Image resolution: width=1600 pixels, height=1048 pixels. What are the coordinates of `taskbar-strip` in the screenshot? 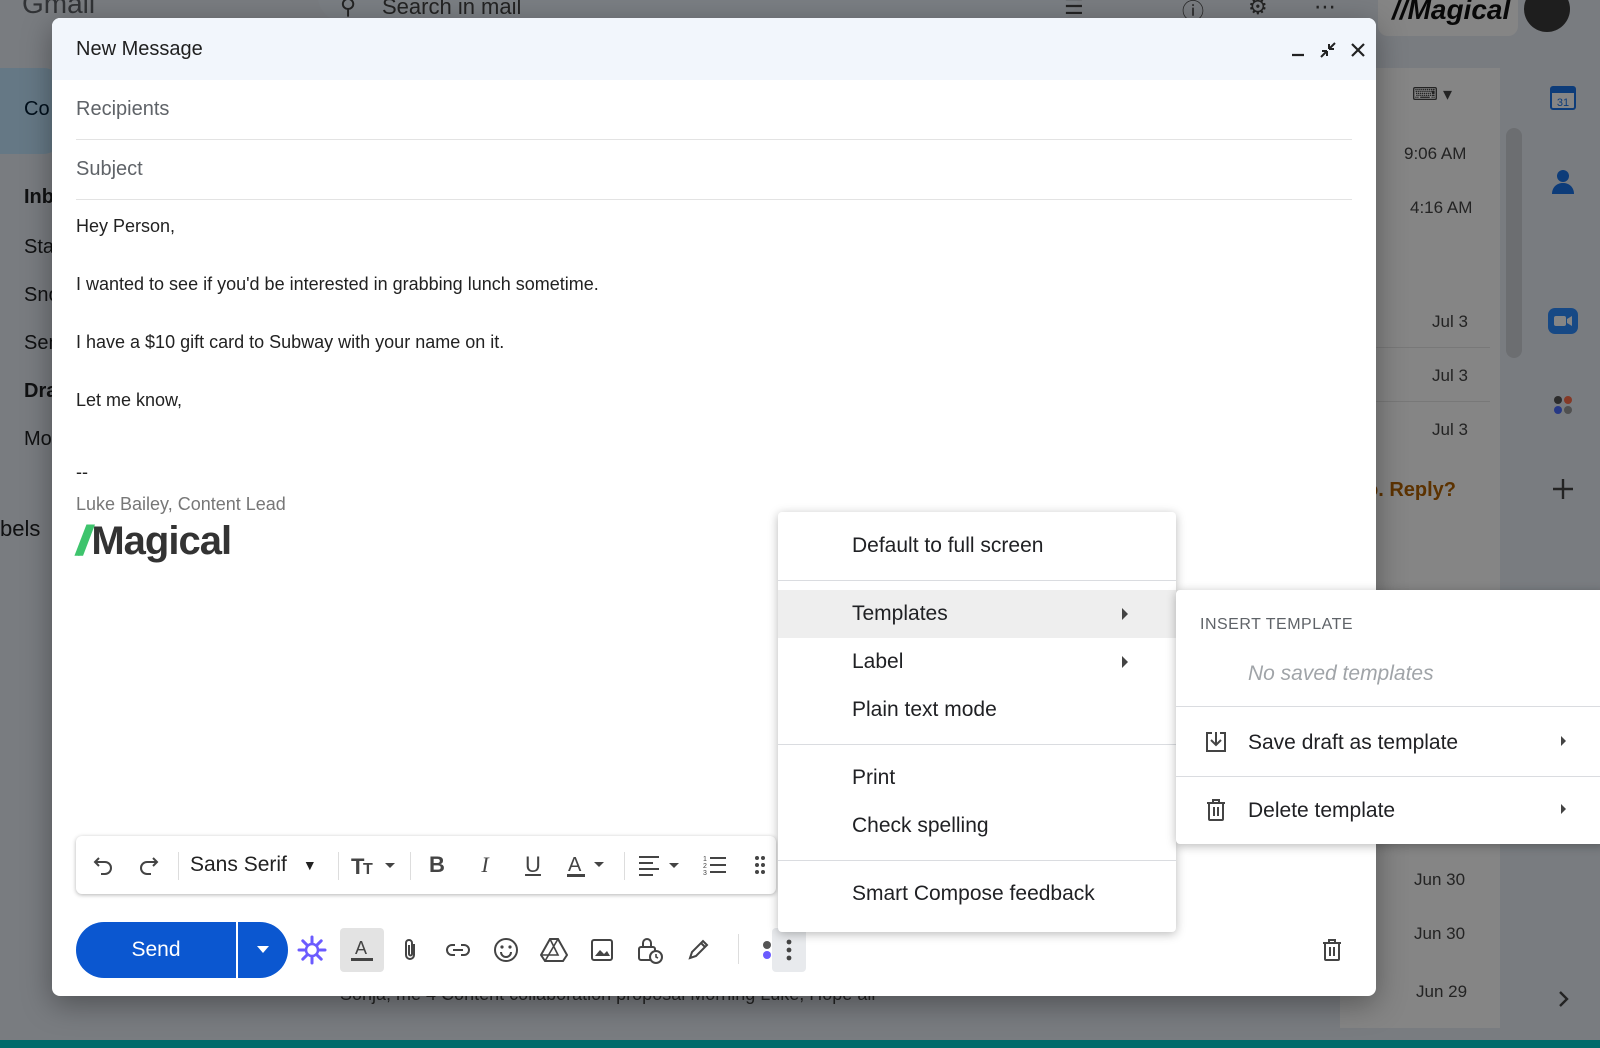 It's located at (800, 1044).